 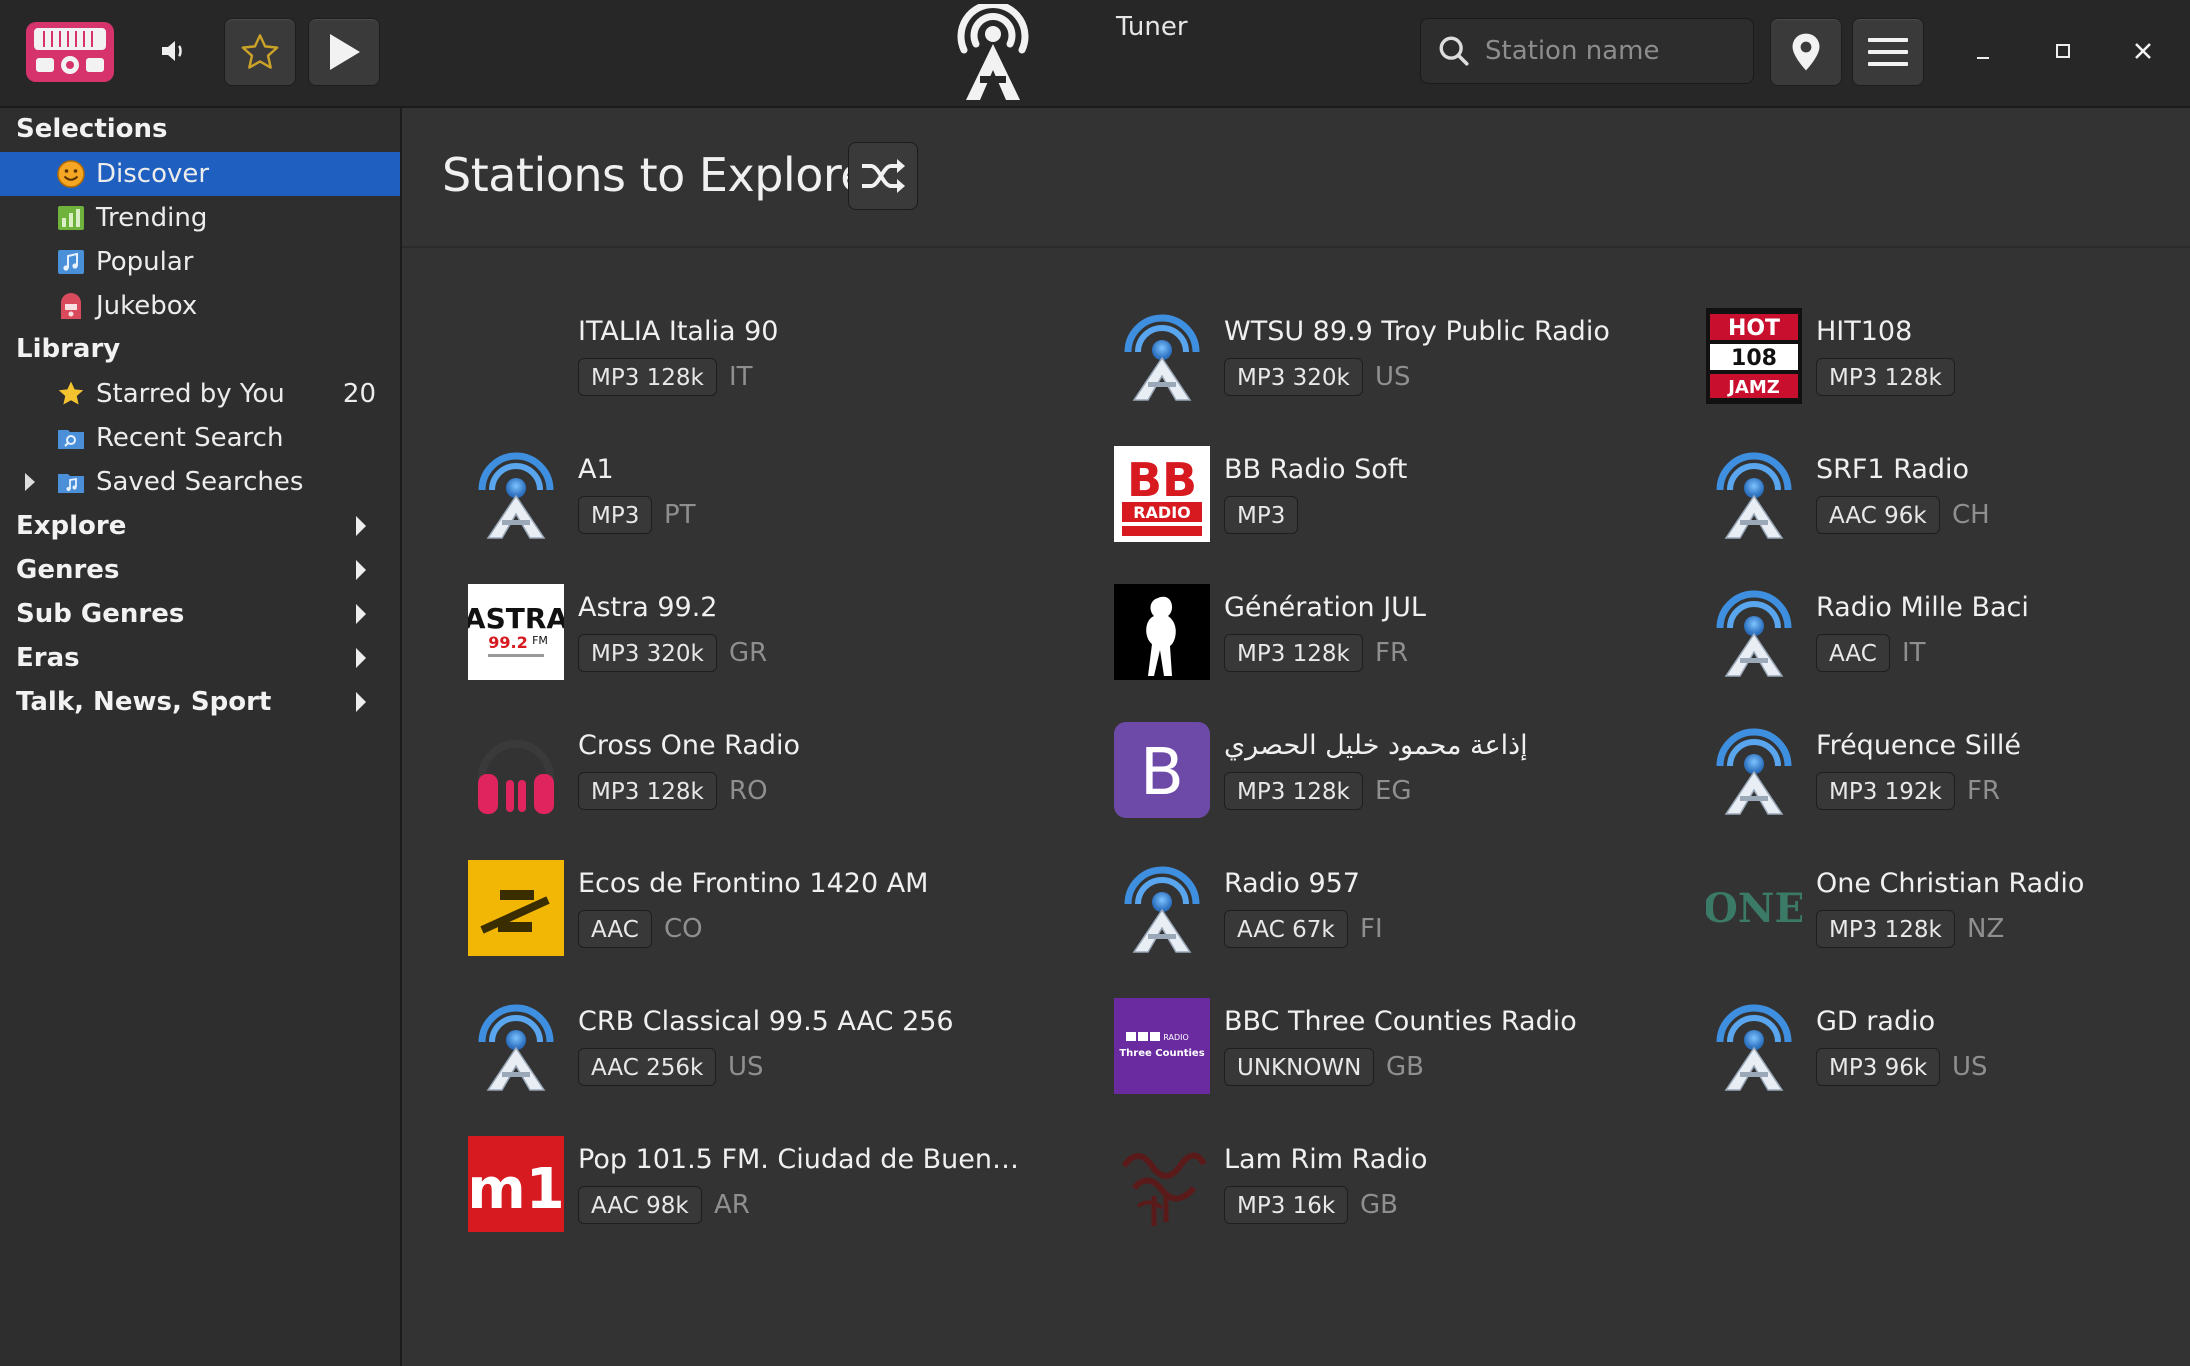 I want to click on station-country: GB, so click(x=1379, y=1205).